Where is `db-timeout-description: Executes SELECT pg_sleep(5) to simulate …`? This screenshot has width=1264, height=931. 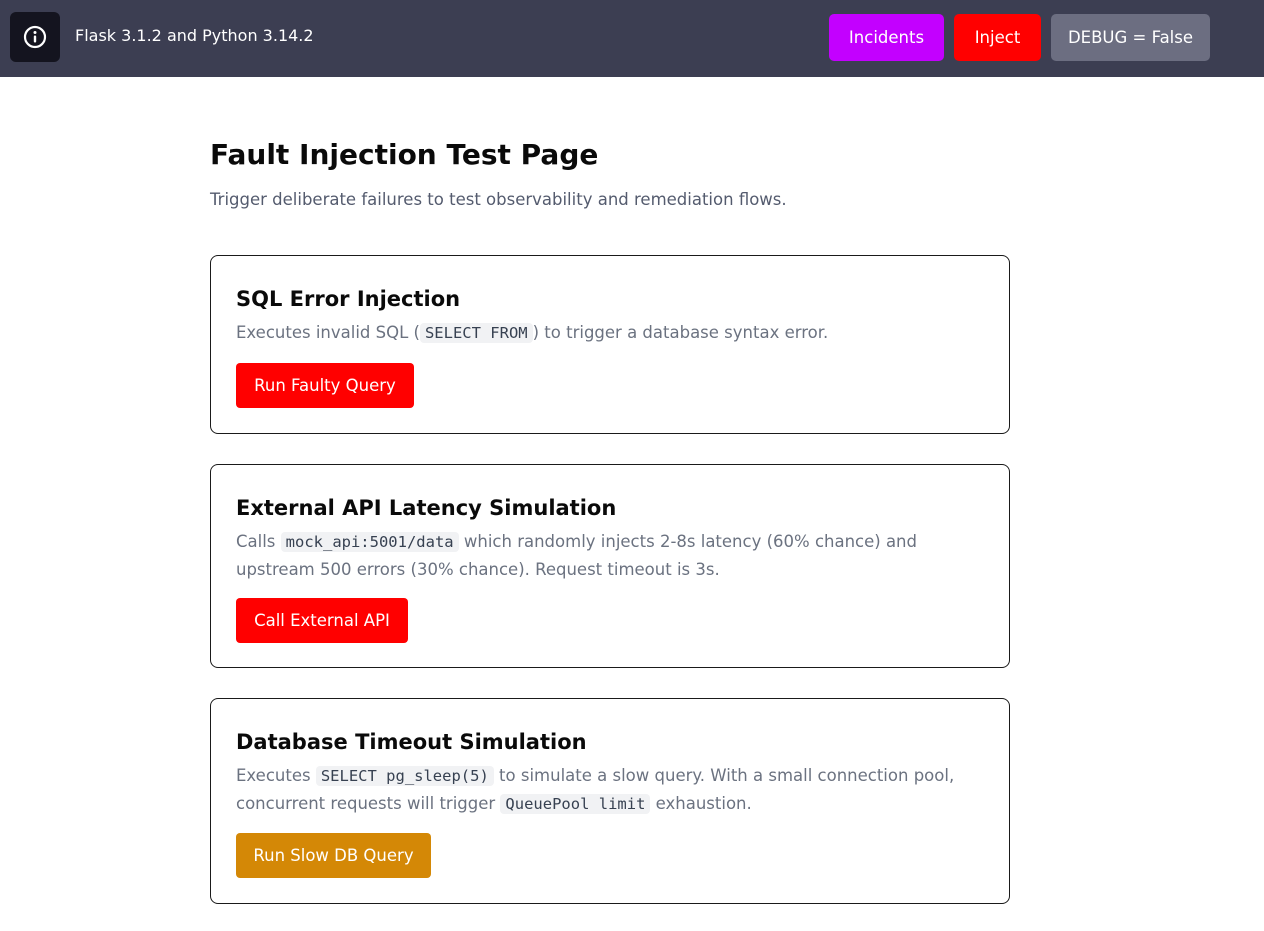 db-timeout-description: Executes SELECT pg_sleep(5) to simulate … is located at coordinates (616, 790).